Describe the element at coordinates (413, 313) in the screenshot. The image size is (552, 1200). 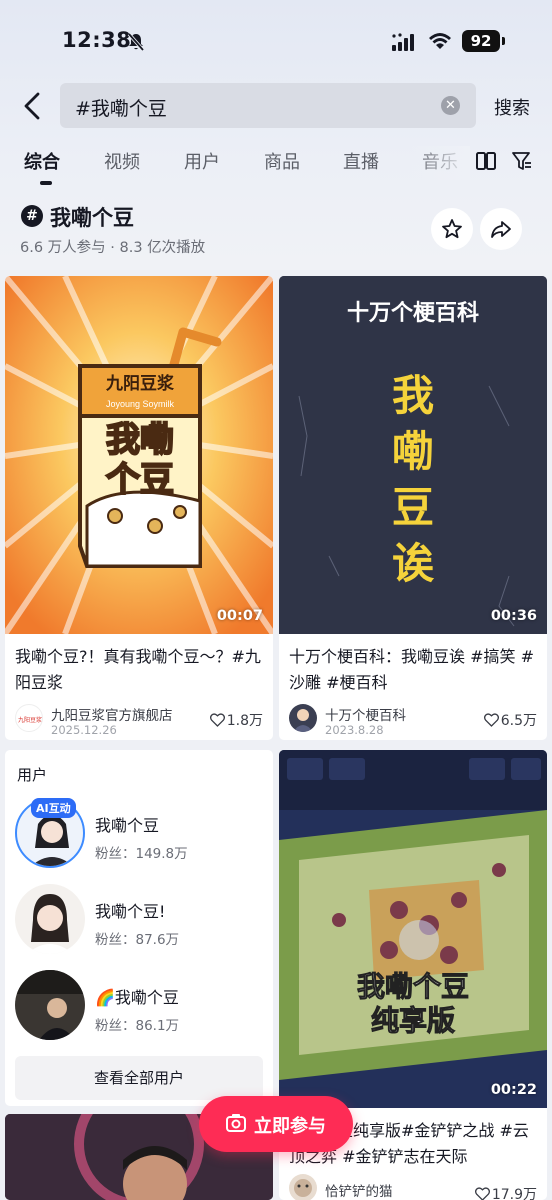
I see `thumb-header: 十万个梗百科` at that location.